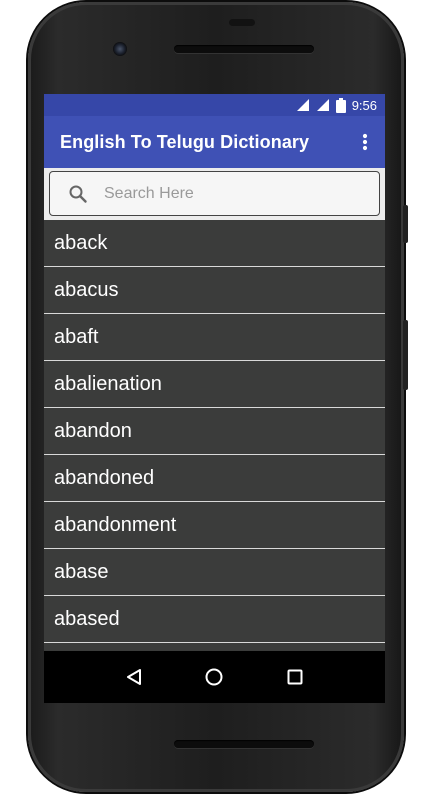 Image resolution: width=432 pixels, height=800 pixels. I want to click on list-item: abaft, so click(214, 337).